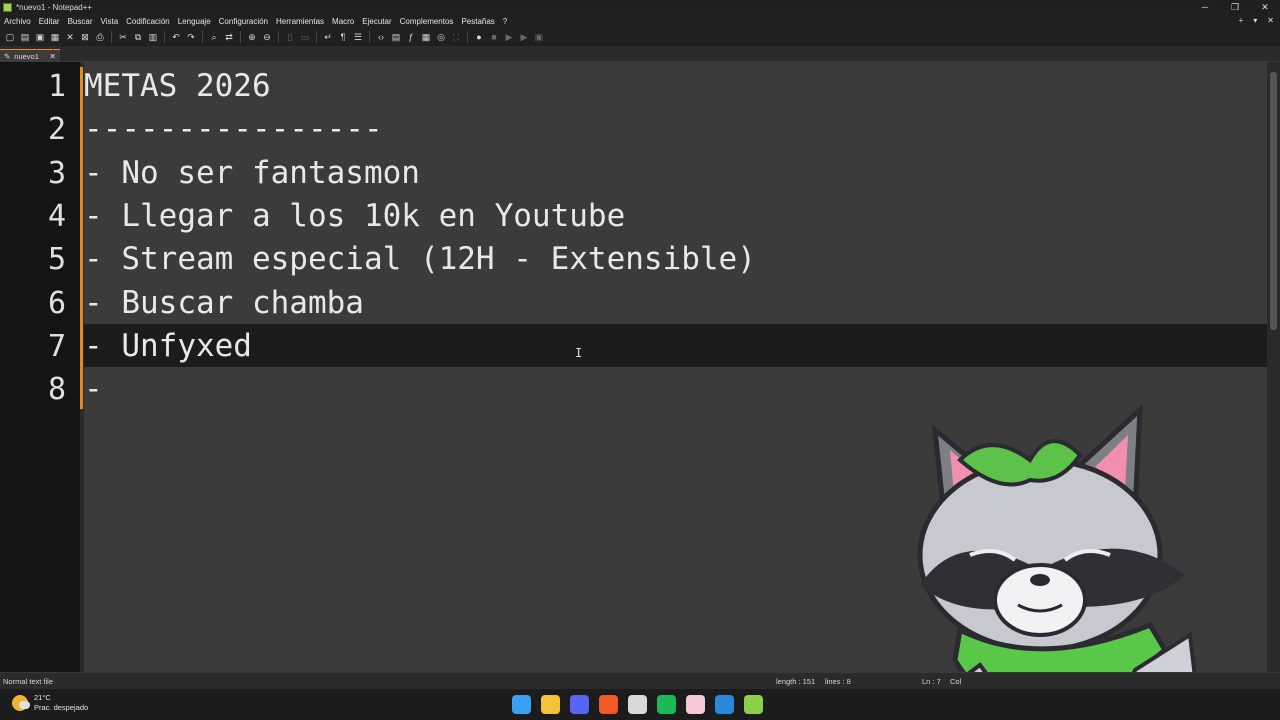 The height and width of the screenshot is (720, 1280). Describe the element at coordinates (153, 37) in the screenshot. I see `paste-icon: ▥` at that location.